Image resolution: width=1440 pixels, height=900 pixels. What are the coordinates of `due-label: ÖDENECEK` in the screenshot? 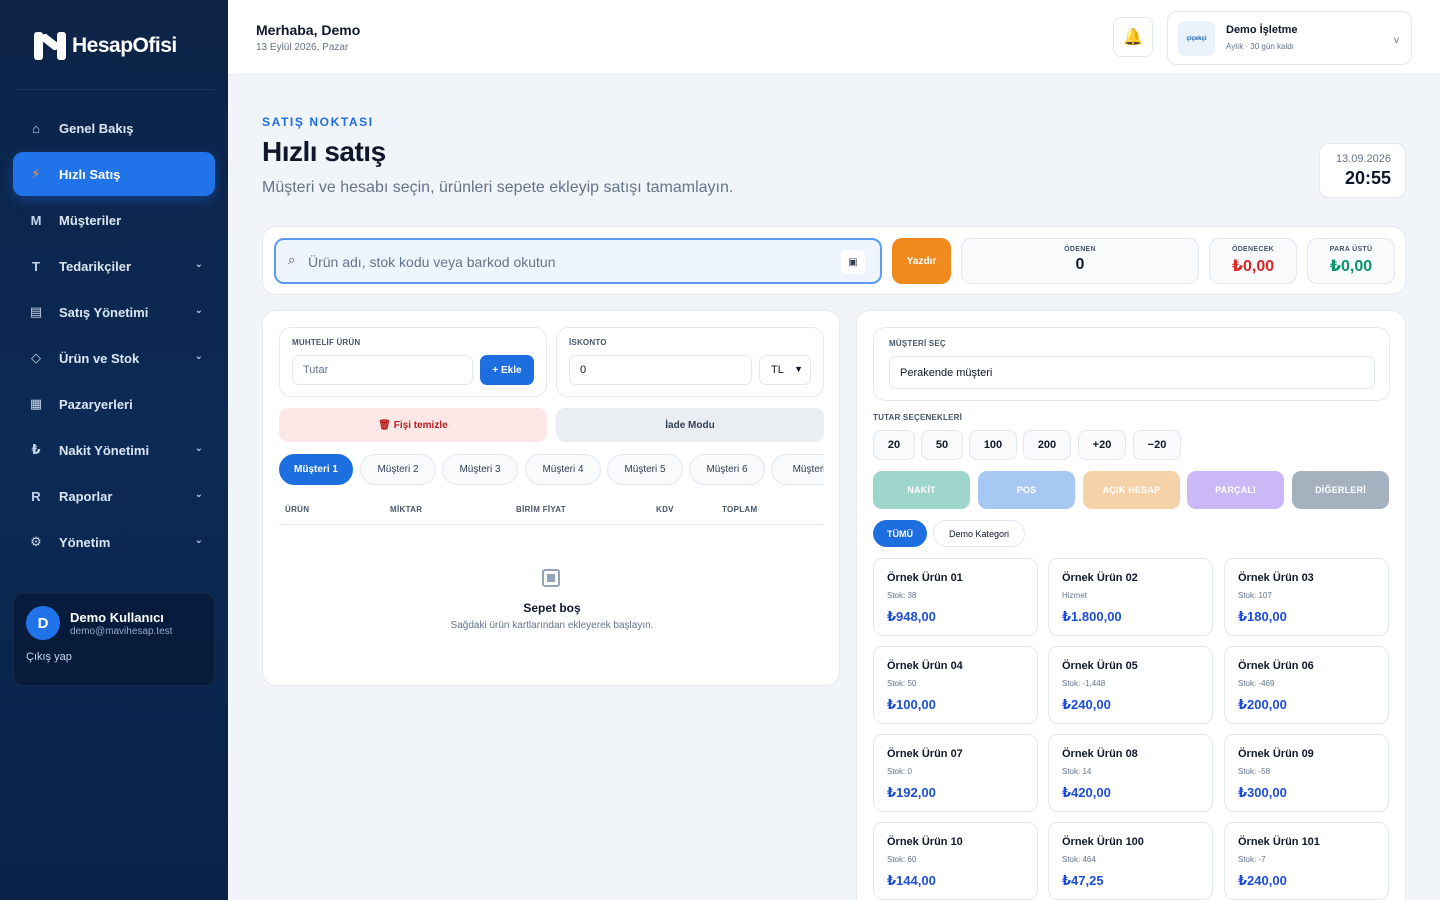 It's located at (1253, 249).